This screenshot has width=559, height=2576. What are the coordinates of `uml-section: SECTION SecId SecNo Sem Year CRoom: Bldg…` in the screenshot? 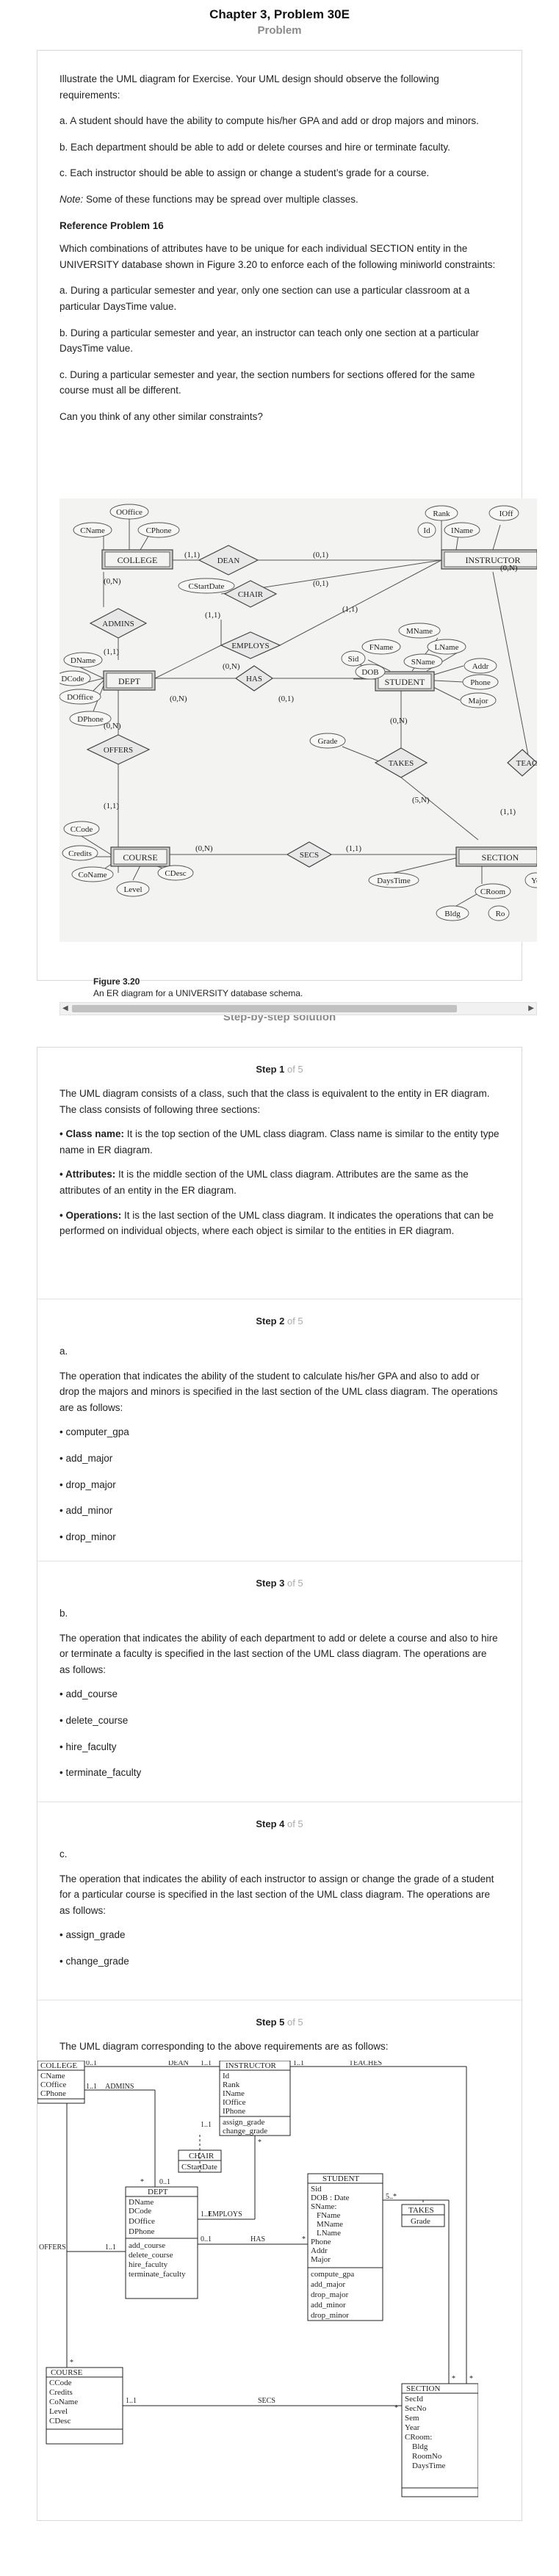 It's located at (425, 2427).